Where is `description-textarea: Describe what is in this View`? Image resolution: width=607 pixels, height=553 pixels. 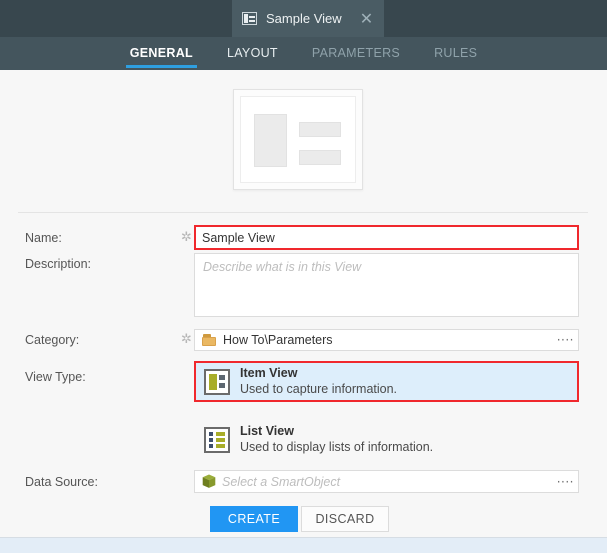
description-textarea: Describe what is in this View is located at coordinates (386, 285).